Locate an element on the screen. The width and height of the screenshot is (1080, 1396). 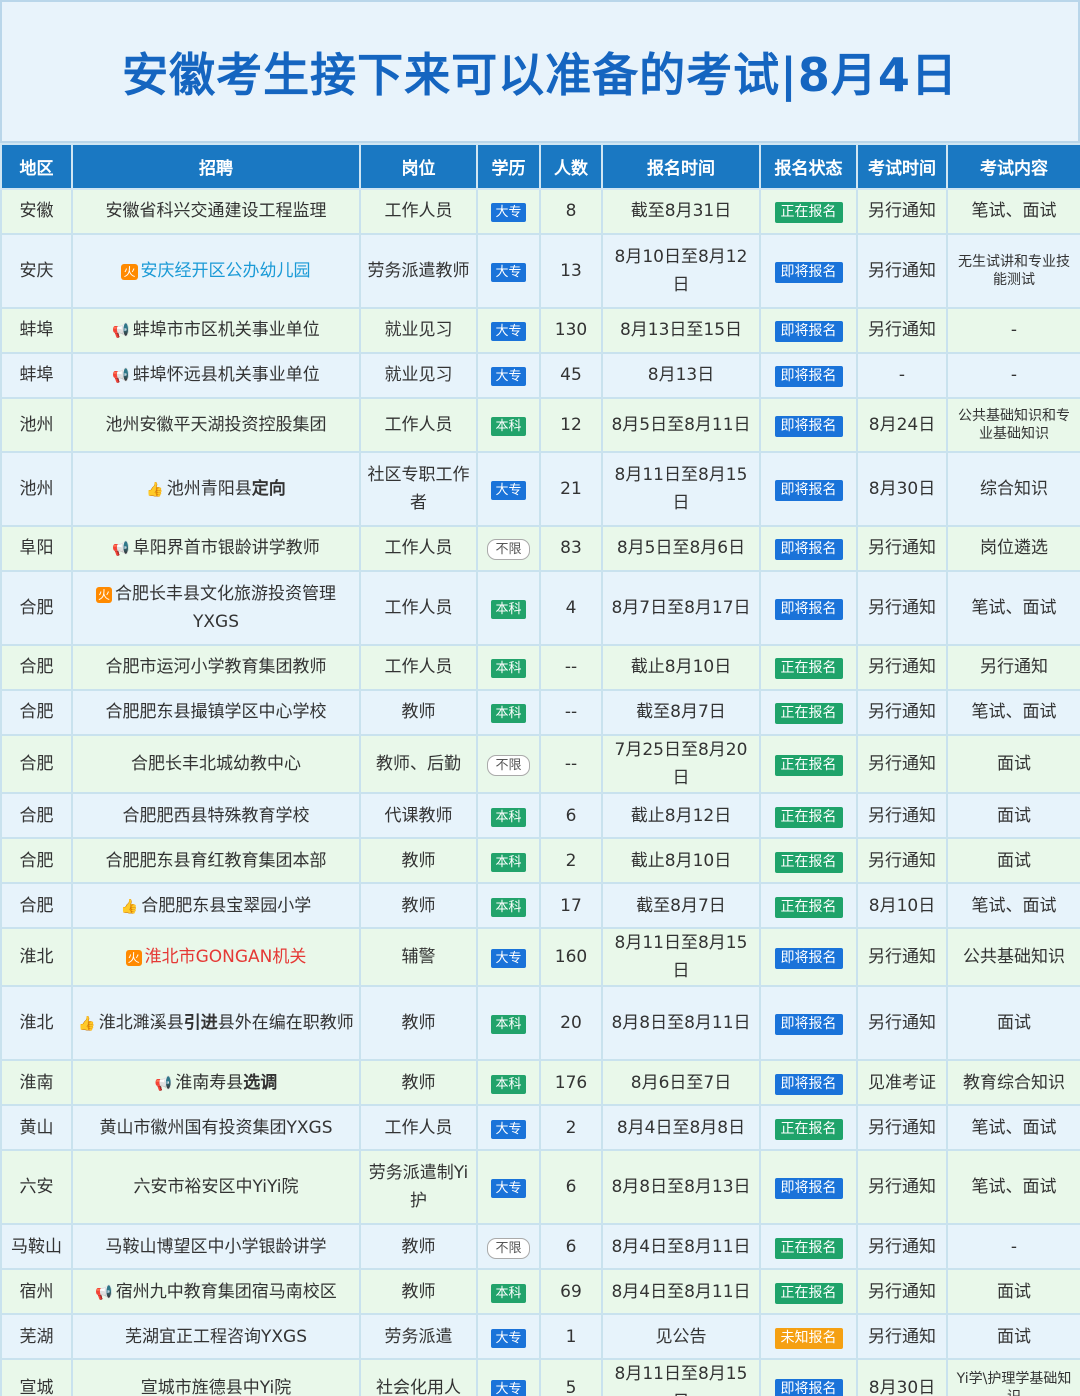
exam-content-cell: 无生试讲和专业技能测试 is located at coordinates (1013, 271).